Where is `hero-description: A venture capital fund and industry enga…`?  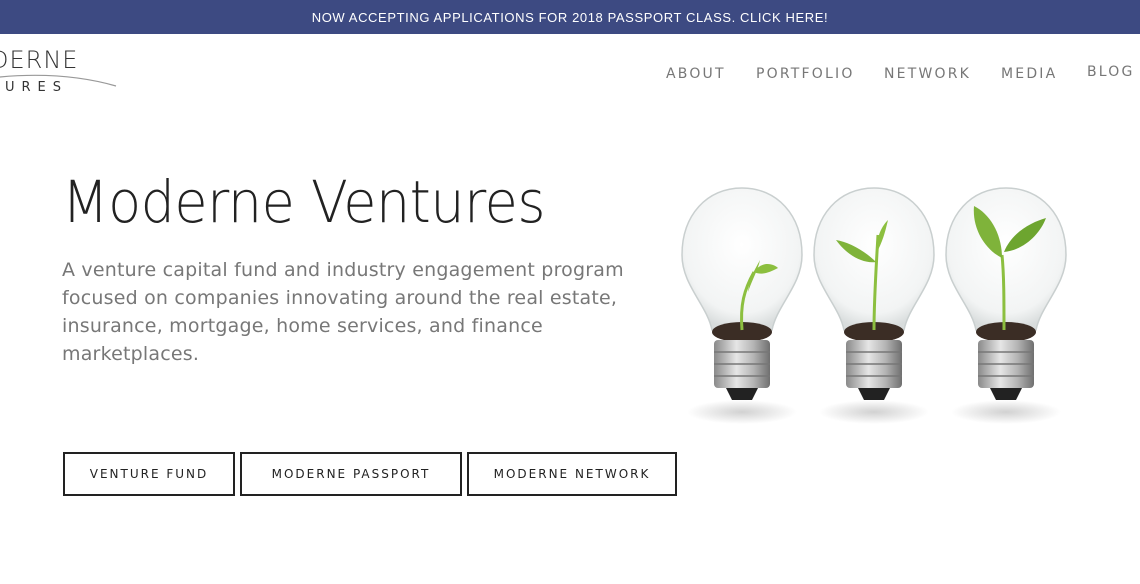 hero-description: A venture capital fund and industry enga… is located at coordinates (343, 312).